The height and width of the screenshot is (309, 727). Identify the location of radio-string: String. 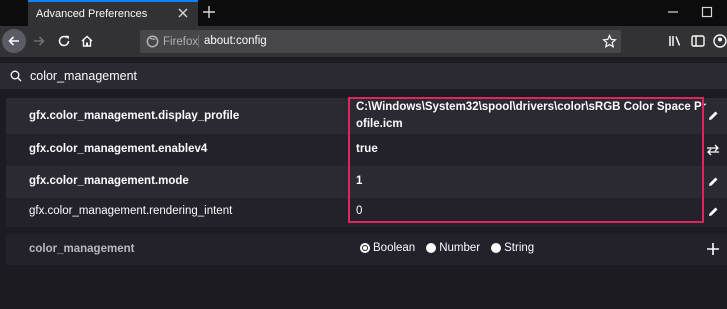
(512, 248).